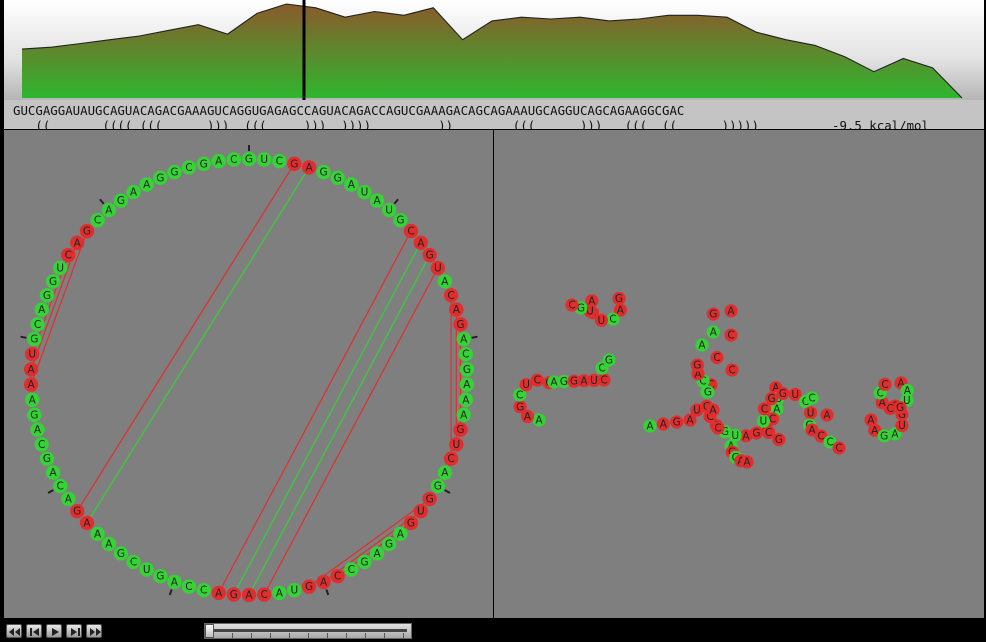 This screenshot has width=986, height=642. Describe the element at coordinates (34, 631) in the screenshot. I see `previous-frame-button` at that location.